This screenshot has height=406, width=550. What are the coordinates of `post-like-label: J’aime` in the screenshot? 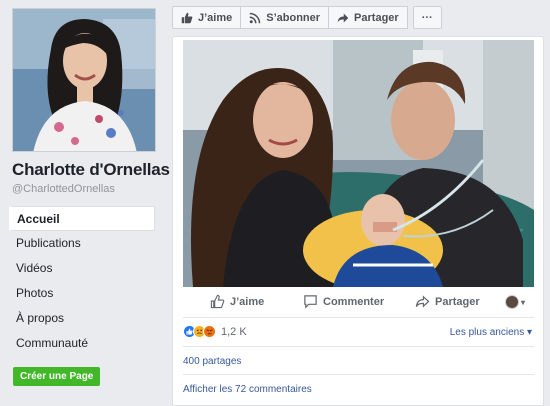 It's located at (247, 301).